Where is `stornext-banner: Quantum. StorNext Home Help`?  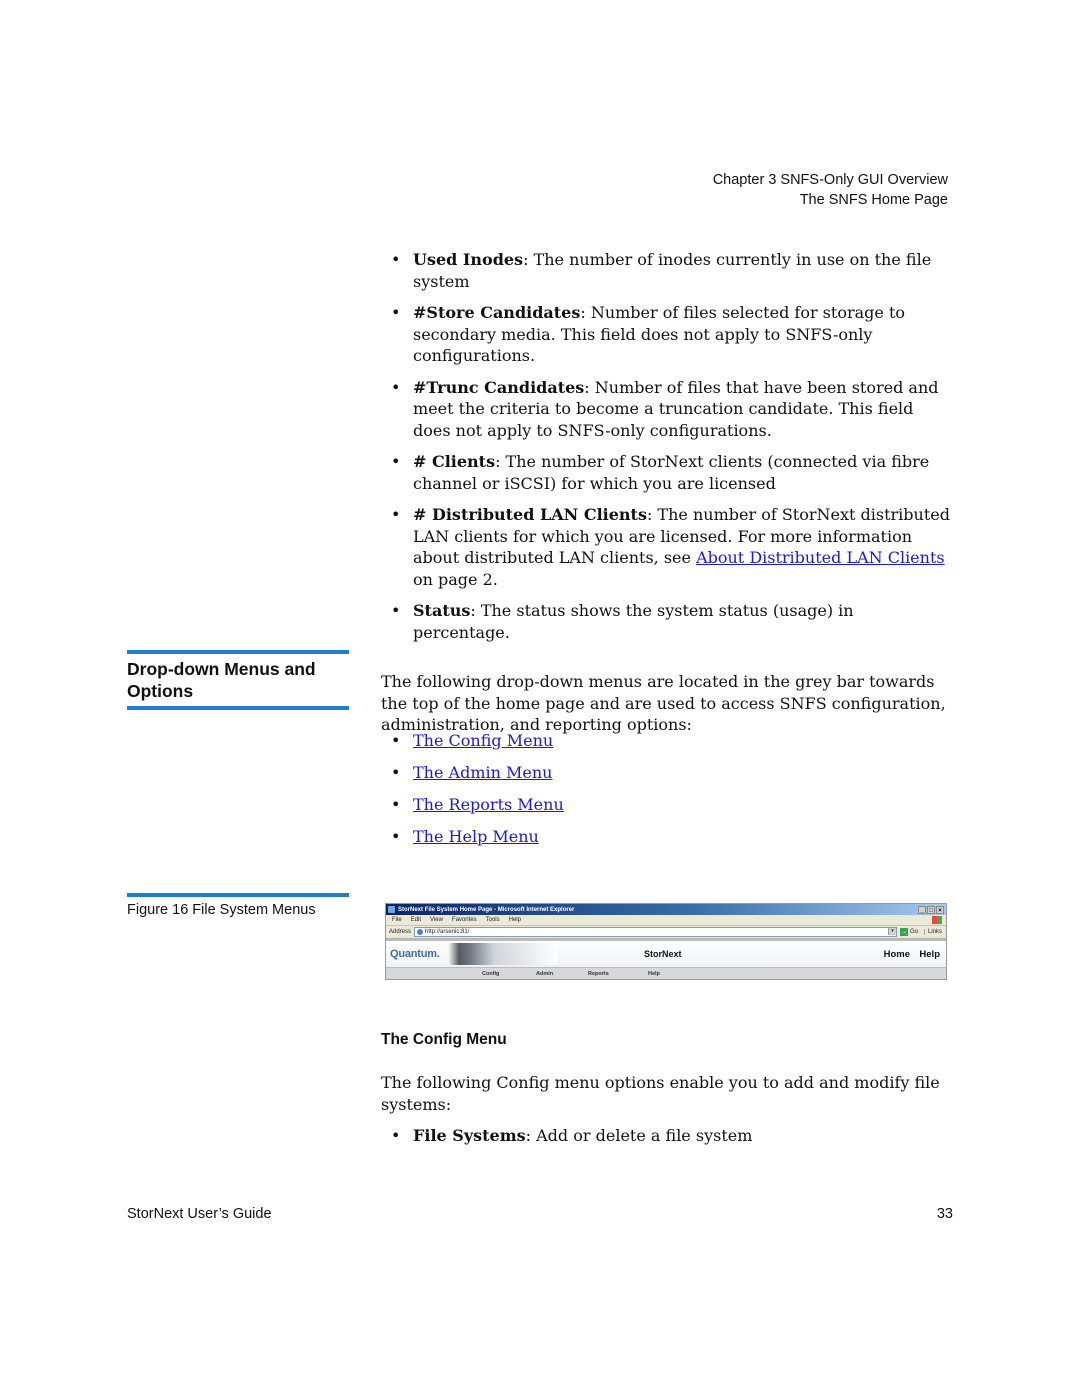
stornext-banner: Quantum. StorNext Home Help is located at coordinates (666, 953).